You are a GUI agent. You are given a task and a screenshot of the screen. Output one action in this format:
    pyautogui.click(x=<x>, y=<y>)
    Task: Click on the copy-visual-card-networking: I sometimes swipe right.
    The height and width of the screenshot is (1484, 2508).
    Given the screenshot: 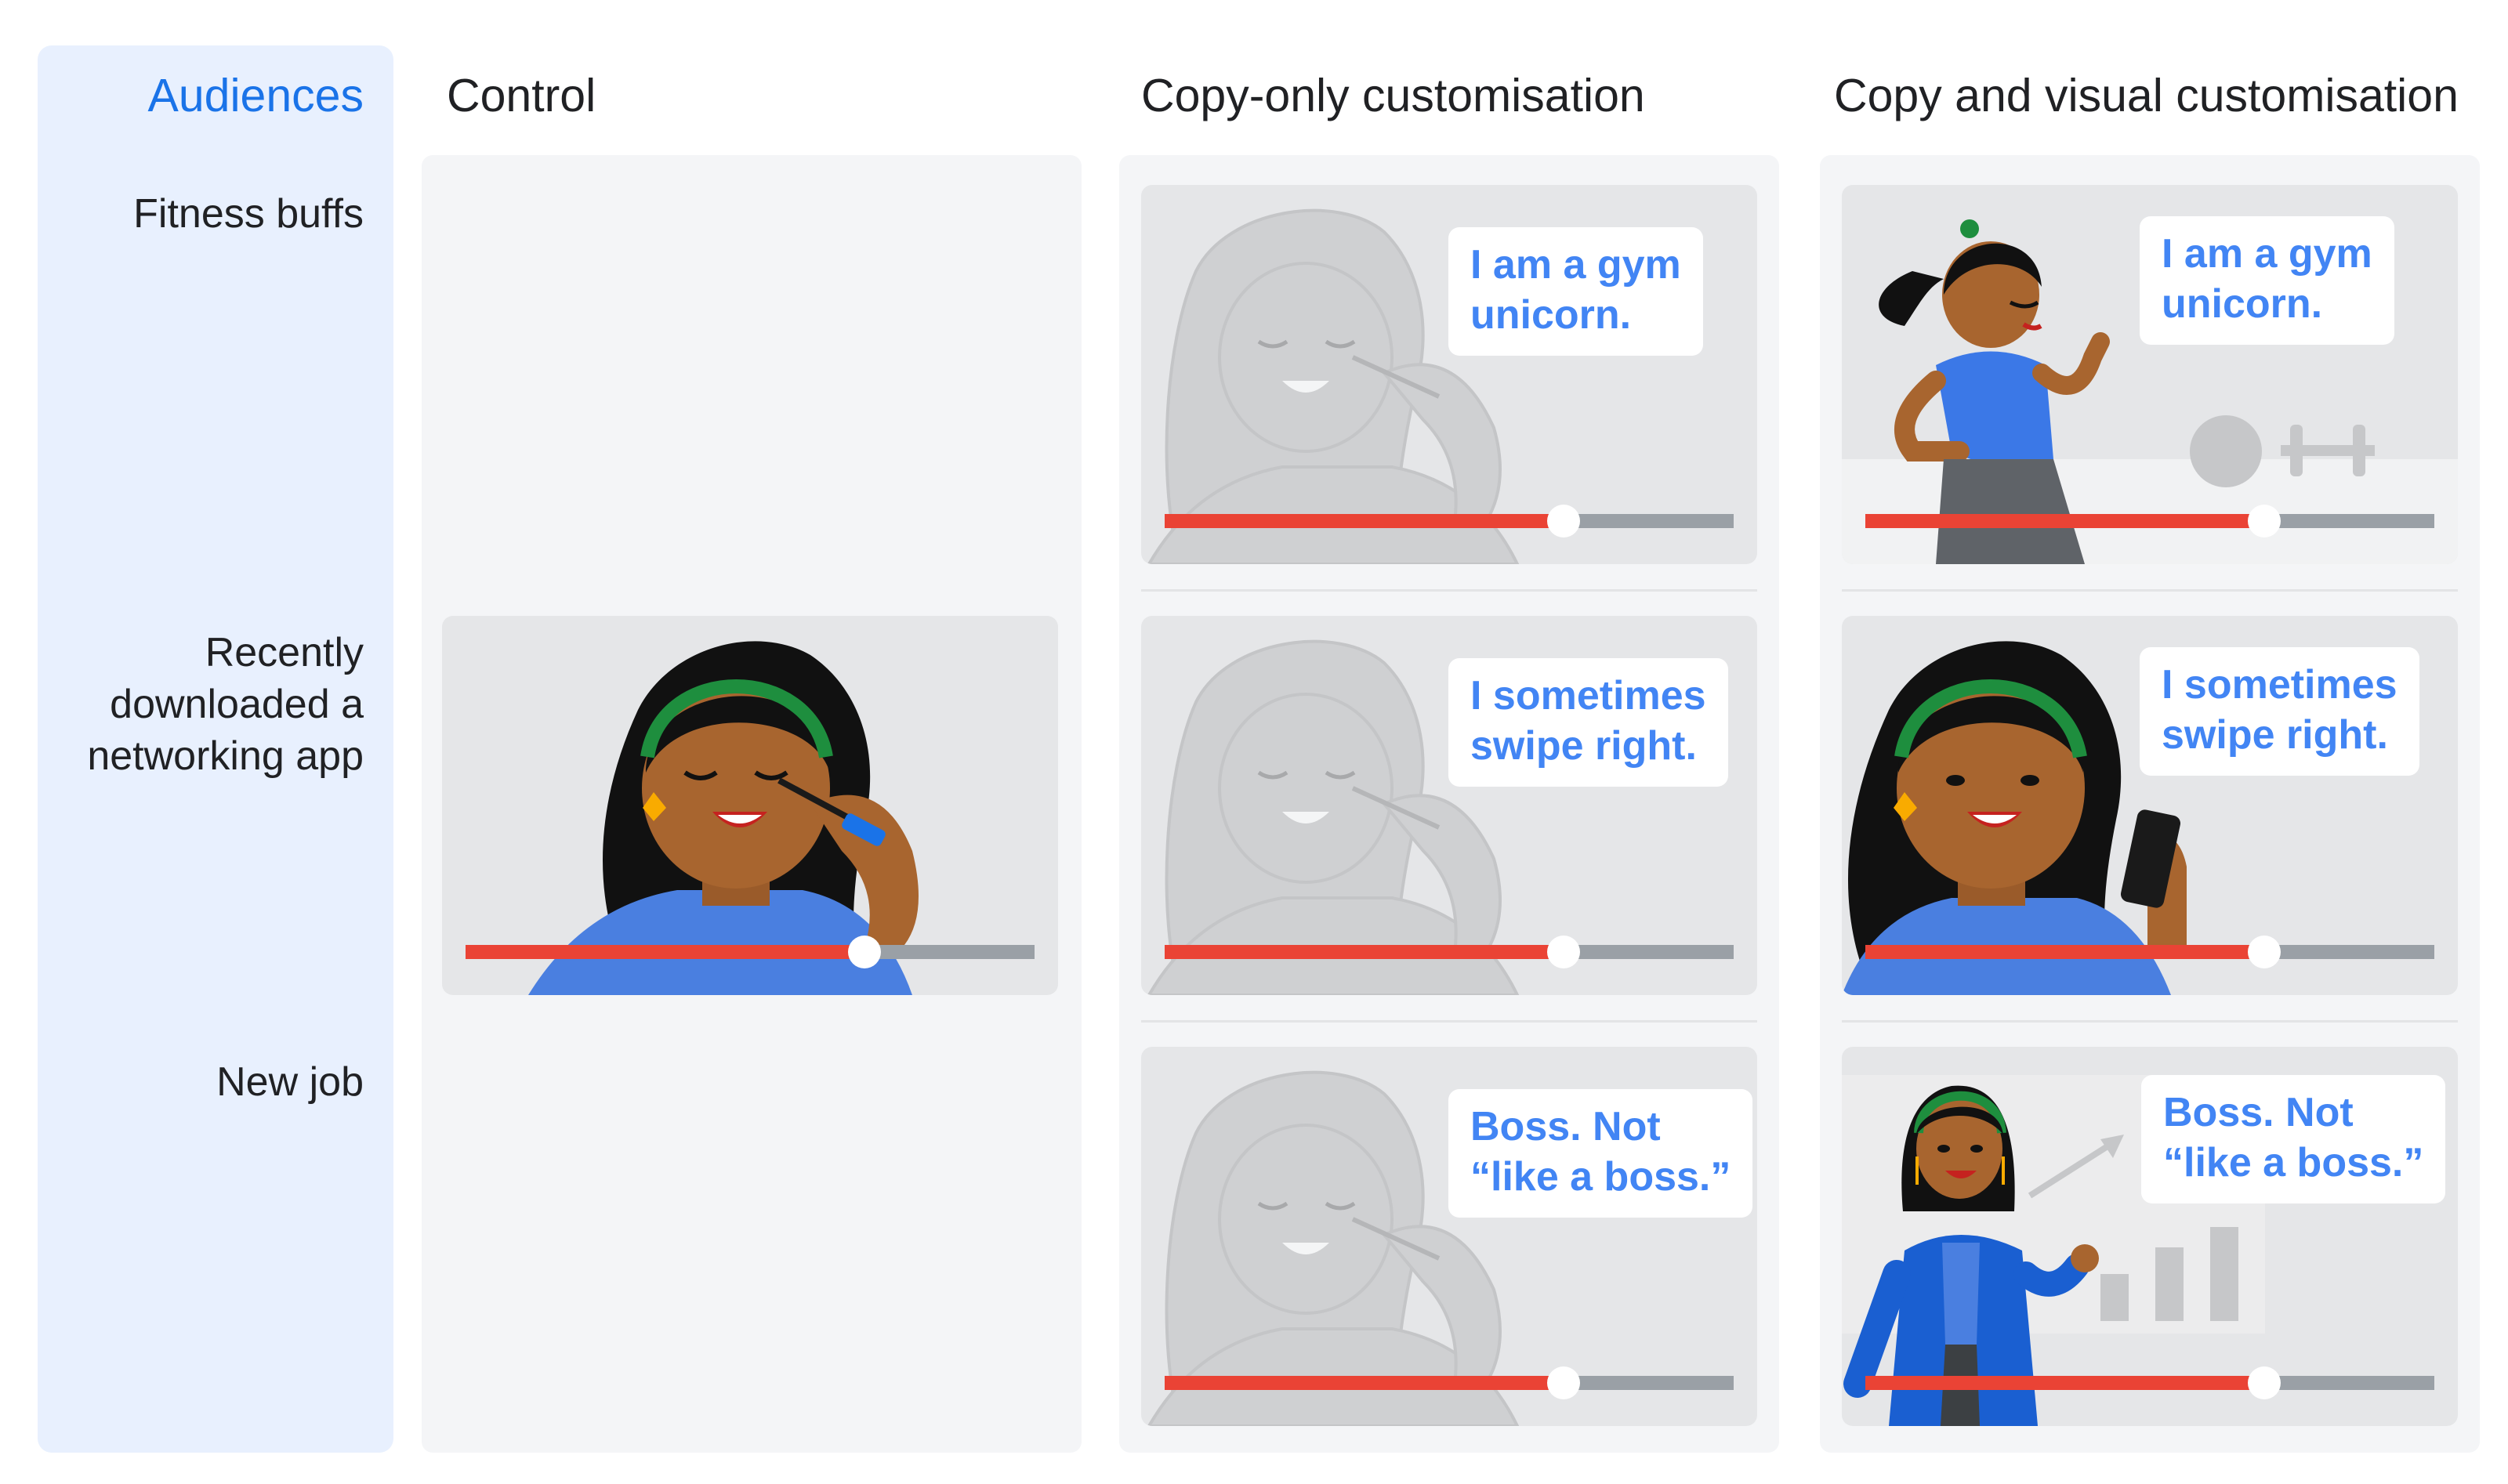 What is the action you would take?
    pyautogui.click(x=2150, y=805)
    